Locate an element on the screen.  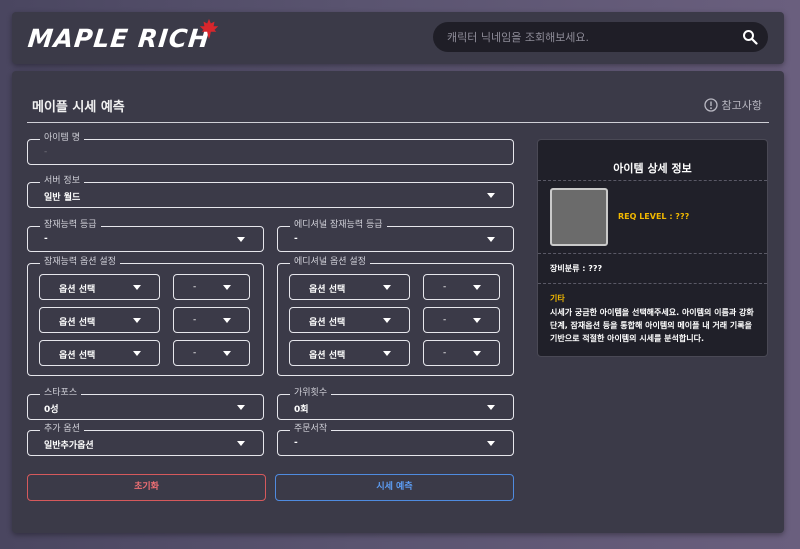
server-label: 서버 정보 is located at coordinates (62, 181).